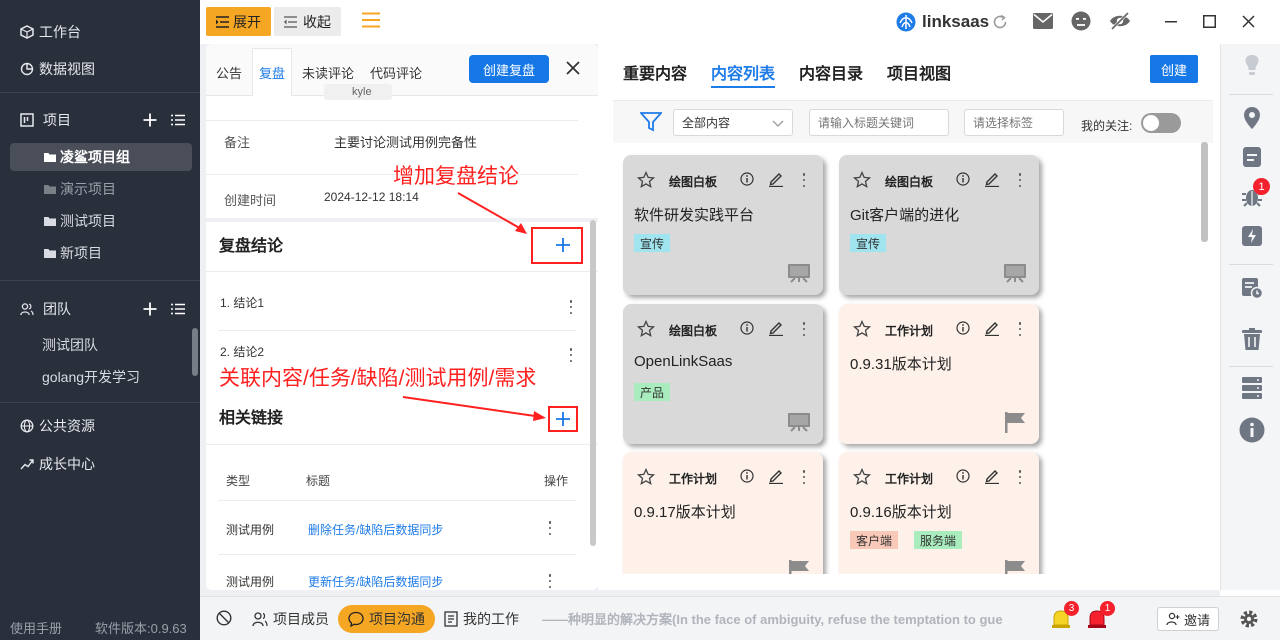 The image size is (1280, 640). Describe the element at coordinates (150, 120) in the screenshot. I see `add-project-icon` at that location.